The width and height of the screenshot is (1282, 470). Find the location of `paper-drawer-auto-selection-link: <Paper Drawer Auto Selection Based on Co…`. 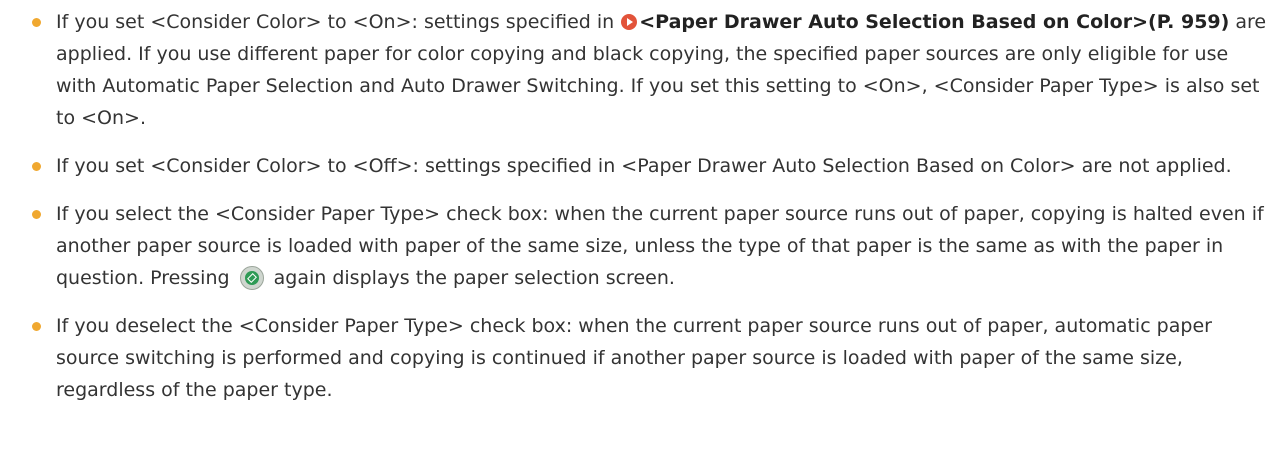

paper-drawer-auto-selection-link: <Paper Drawer Auto Selection Based on Co… is located at coordinates (934, 22).